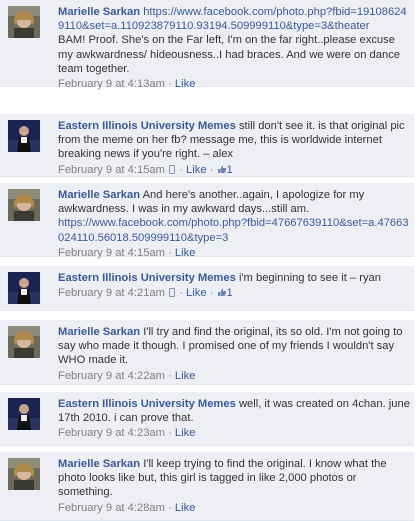  What do you see at coordinates (111, 293) in the screenshot?
I see `comment-time: February 9 at 4:21am` at bounding box center [111, 293].